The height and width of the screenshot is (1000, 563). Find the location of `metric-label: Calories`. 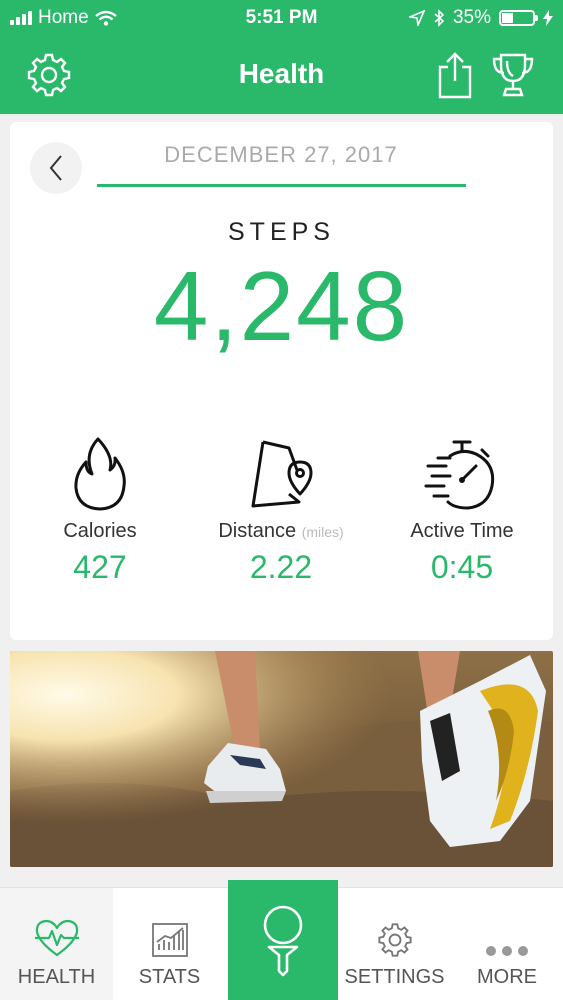

metric-label: Calories is located at coordinates (100, 531).